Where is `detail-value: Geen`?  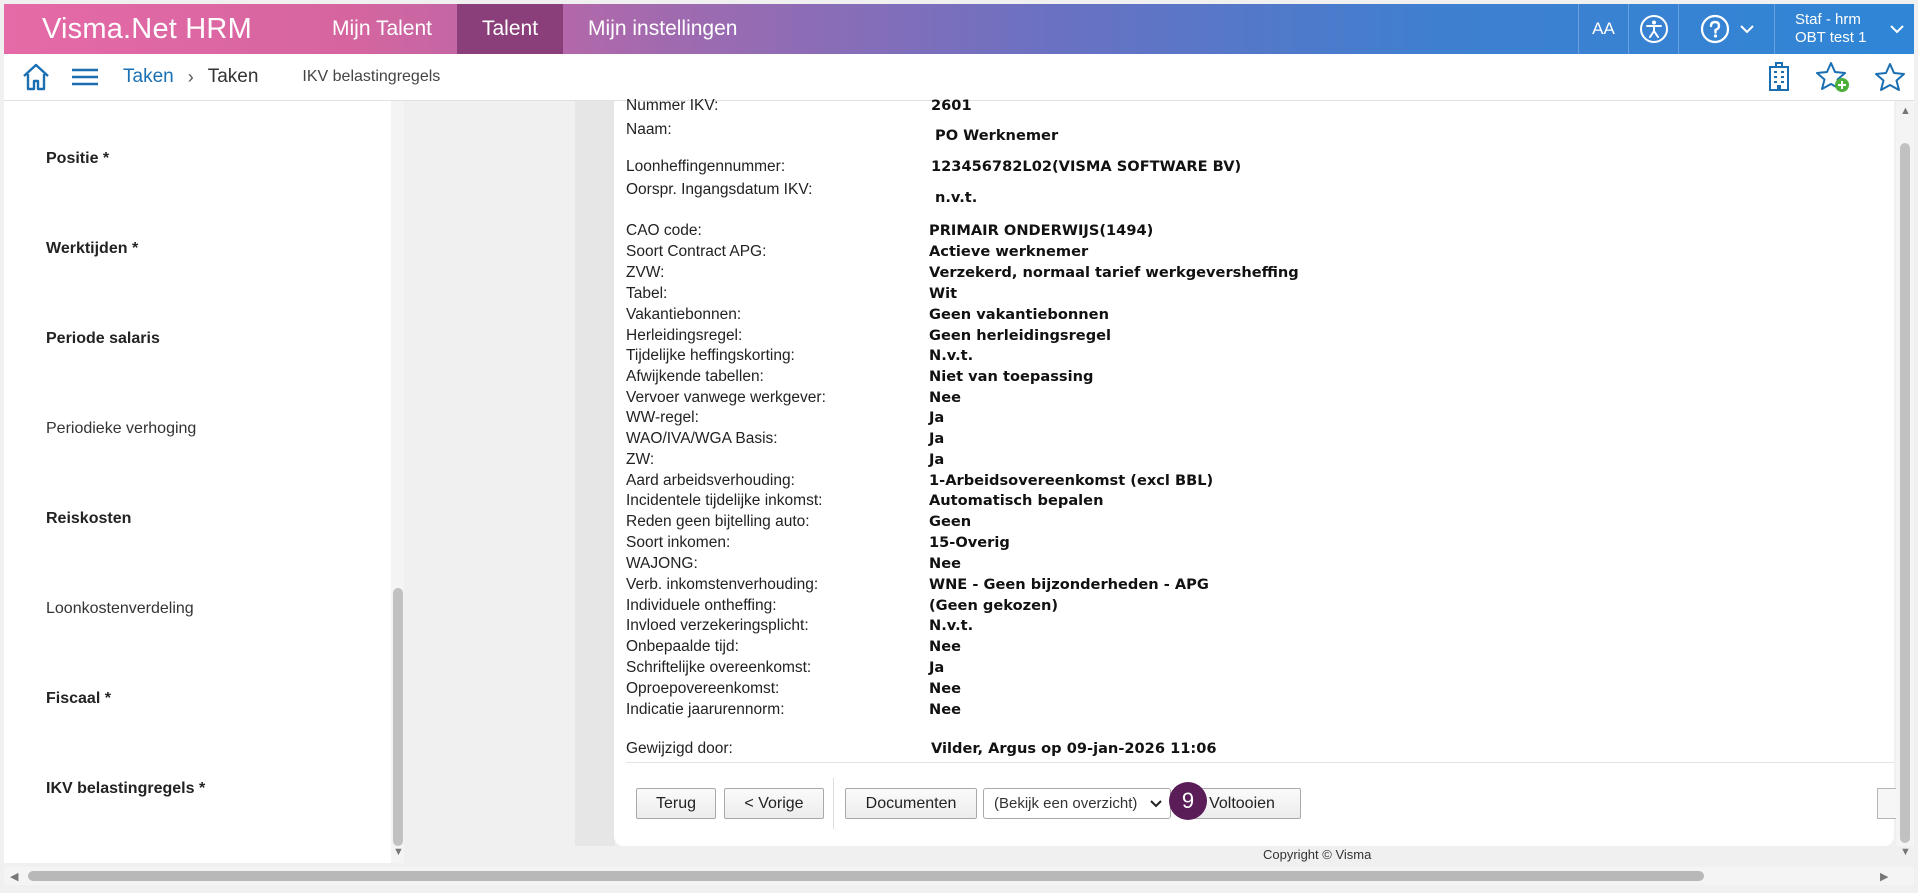
detail-value: Geen is located at coordinates (950, 521).